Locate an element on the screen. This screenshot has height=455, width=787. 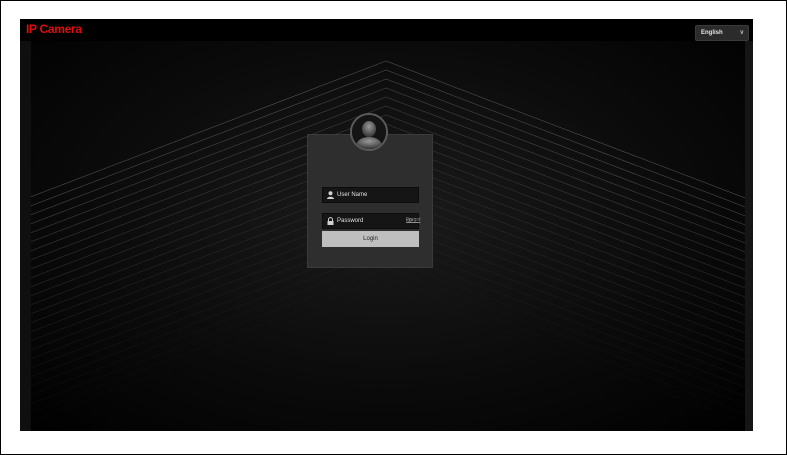
username-field: User Name is located at coordinates (370, 195).